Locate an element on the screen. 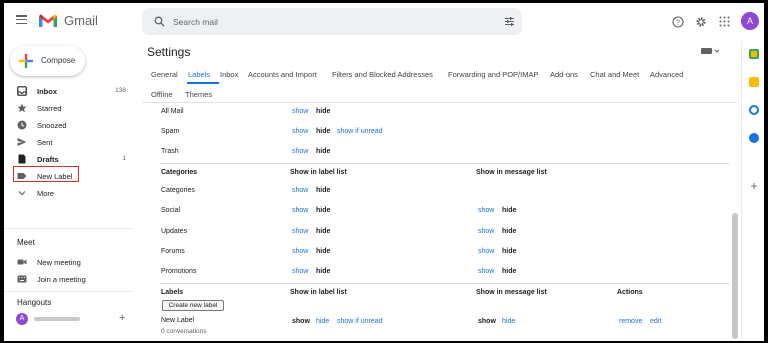 The width and height of the screenshot is (768, 343). get-add-ons-plus-icon: + is located at coordinates (754, 186).